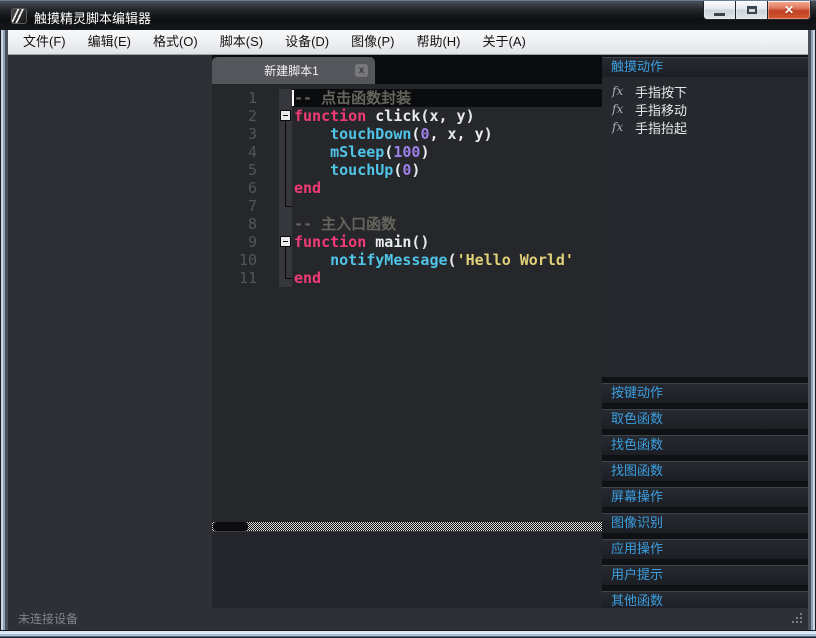  Describe the element at coordinates (241, 42) in the screenshot. I see `menu-item-4: 脚本(S)` at that location.